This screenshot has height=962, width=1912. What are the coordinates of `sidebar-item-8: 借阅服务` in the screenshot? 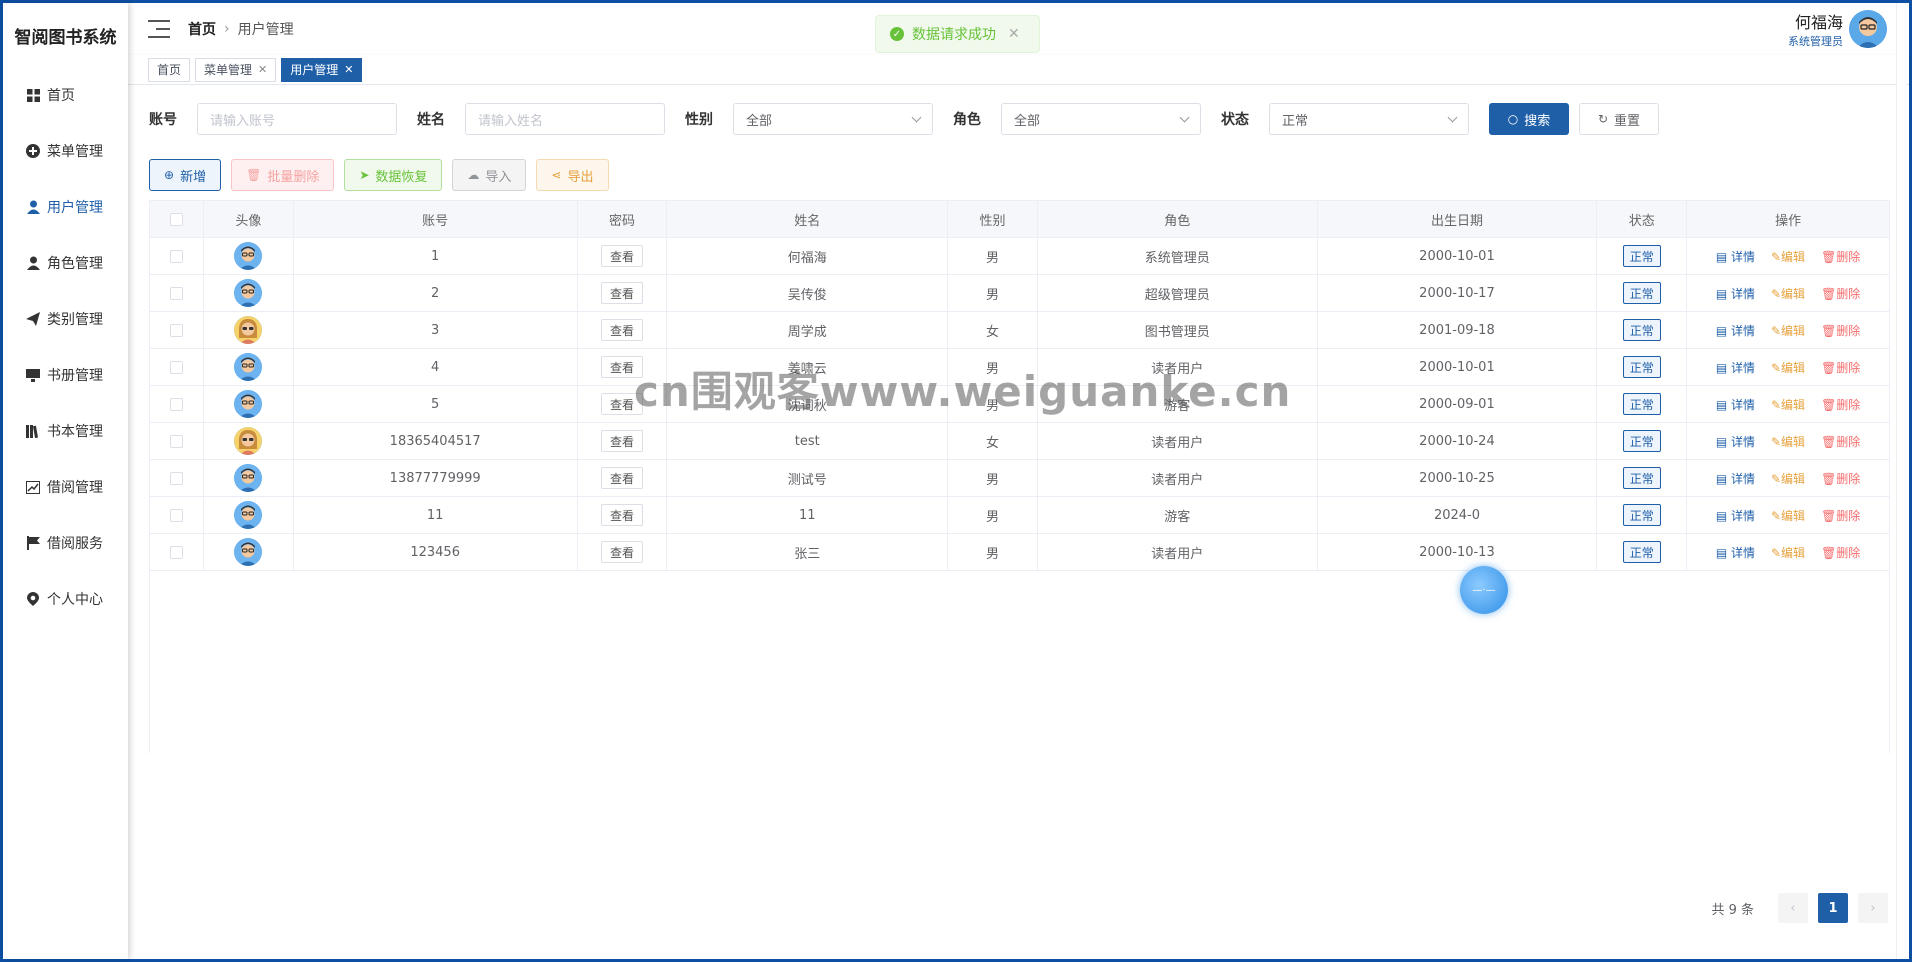 It's located at (65, 543).